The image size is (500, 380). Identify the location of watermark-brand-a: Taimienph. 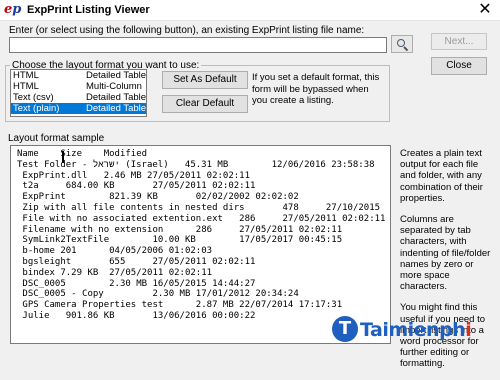
(413, 330).